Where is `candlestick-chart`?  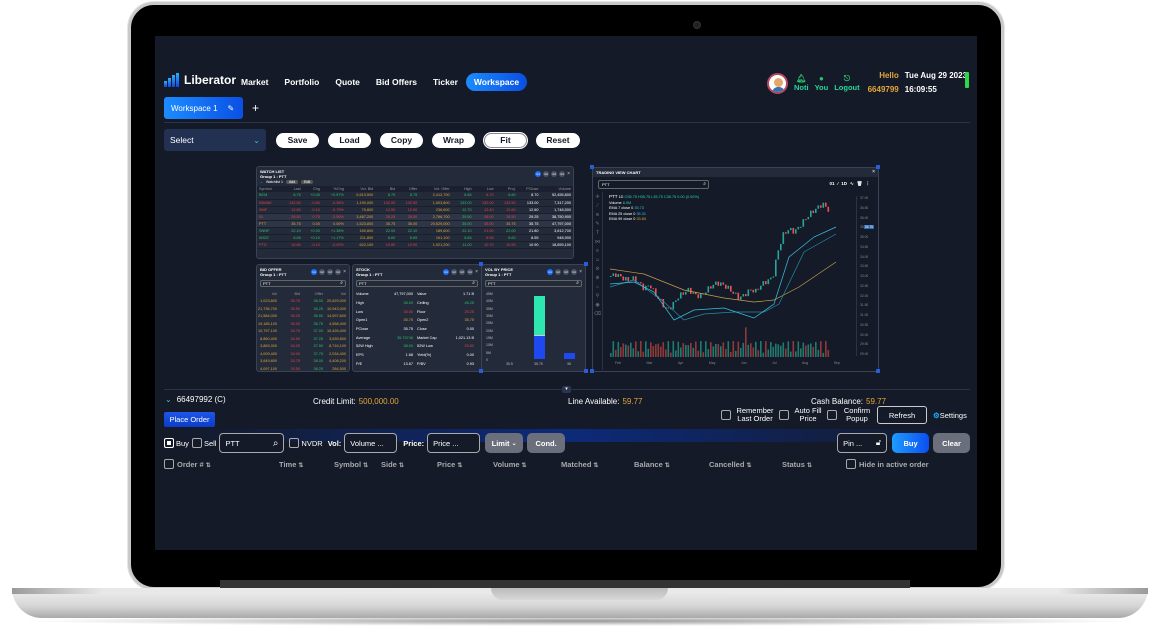 candlestick-chart is located at coordinates (729, 277).